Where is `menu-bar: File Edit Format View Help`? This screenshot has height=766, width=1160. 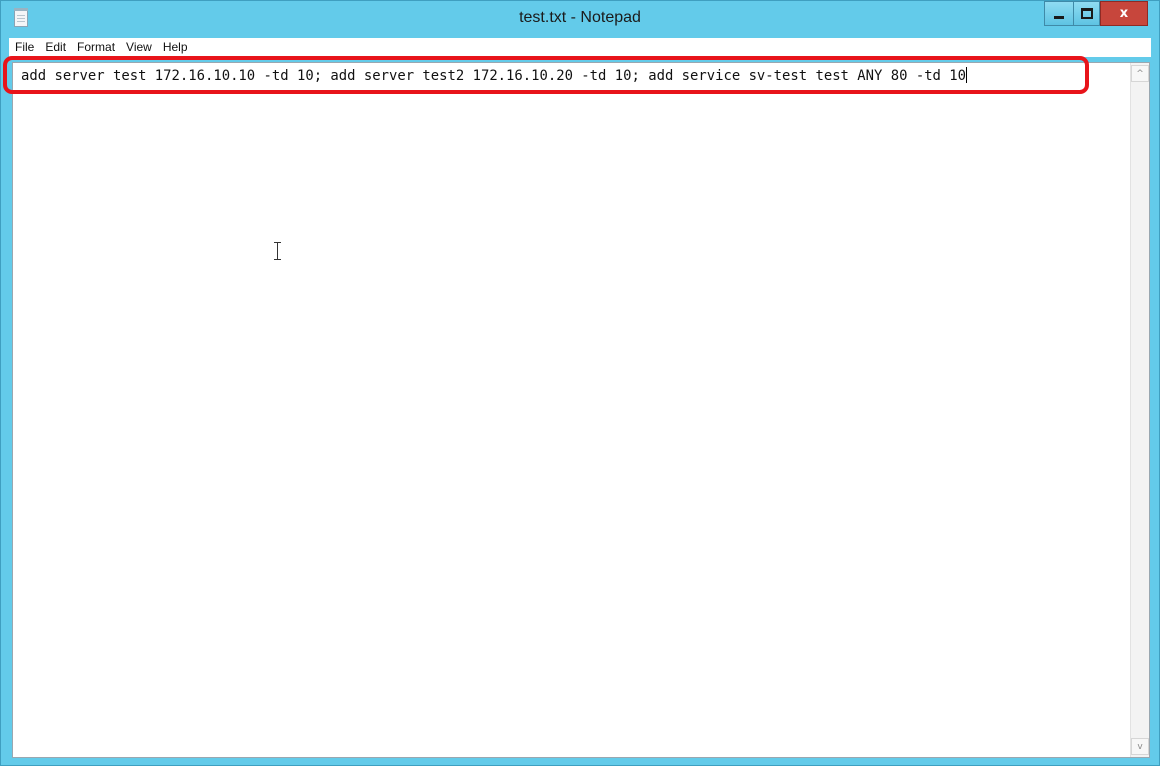
menu-bar: File Edit Format View Help is located at coordinates (580, 47).